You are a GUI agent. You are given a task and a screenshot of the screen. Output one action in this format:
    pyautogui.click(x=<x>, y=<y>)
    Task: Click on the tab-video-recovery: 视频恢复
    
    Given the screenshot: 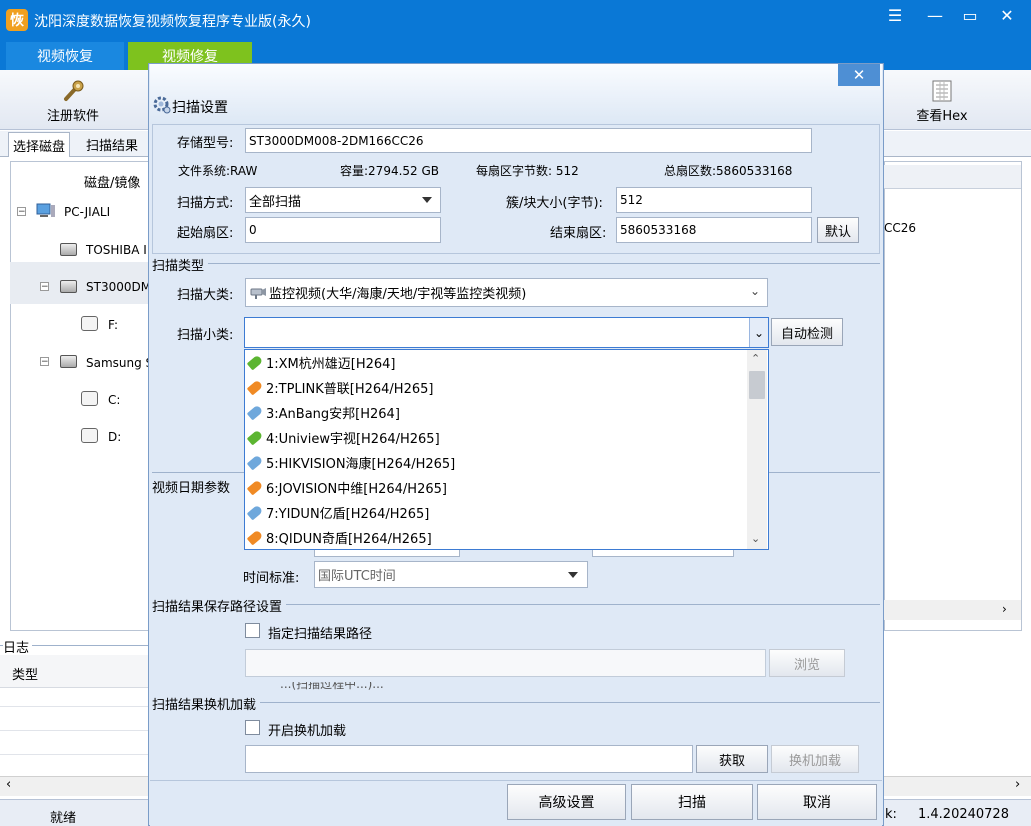 What is the action you would take?
    pyautogui.click(x=65, y=56)
    